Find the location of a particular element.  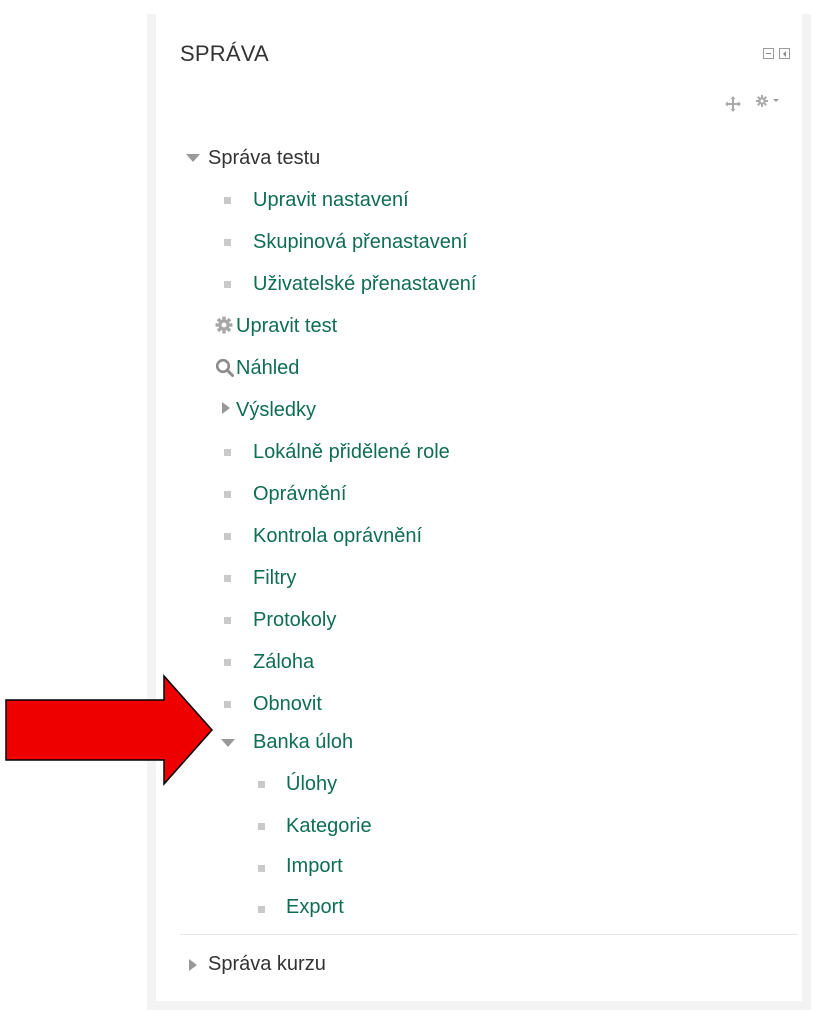

nav-item-label: Protokoly is located at coordinates (295, 620).